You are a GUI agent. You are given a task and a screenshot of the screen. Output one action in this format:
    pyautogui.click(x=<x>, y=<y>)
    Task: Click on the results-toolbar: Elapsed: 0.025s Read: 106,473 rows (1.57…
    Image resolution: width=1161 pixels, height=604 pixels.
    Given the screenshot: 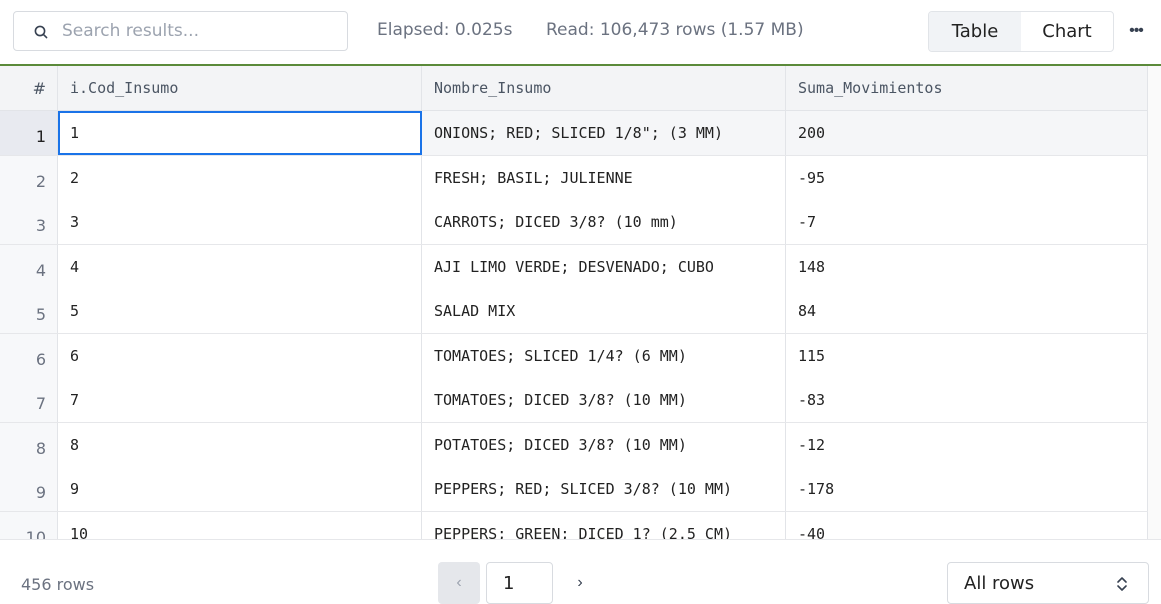 What is the action you would take?
    pyautogui.click(x=580, y=32)
    